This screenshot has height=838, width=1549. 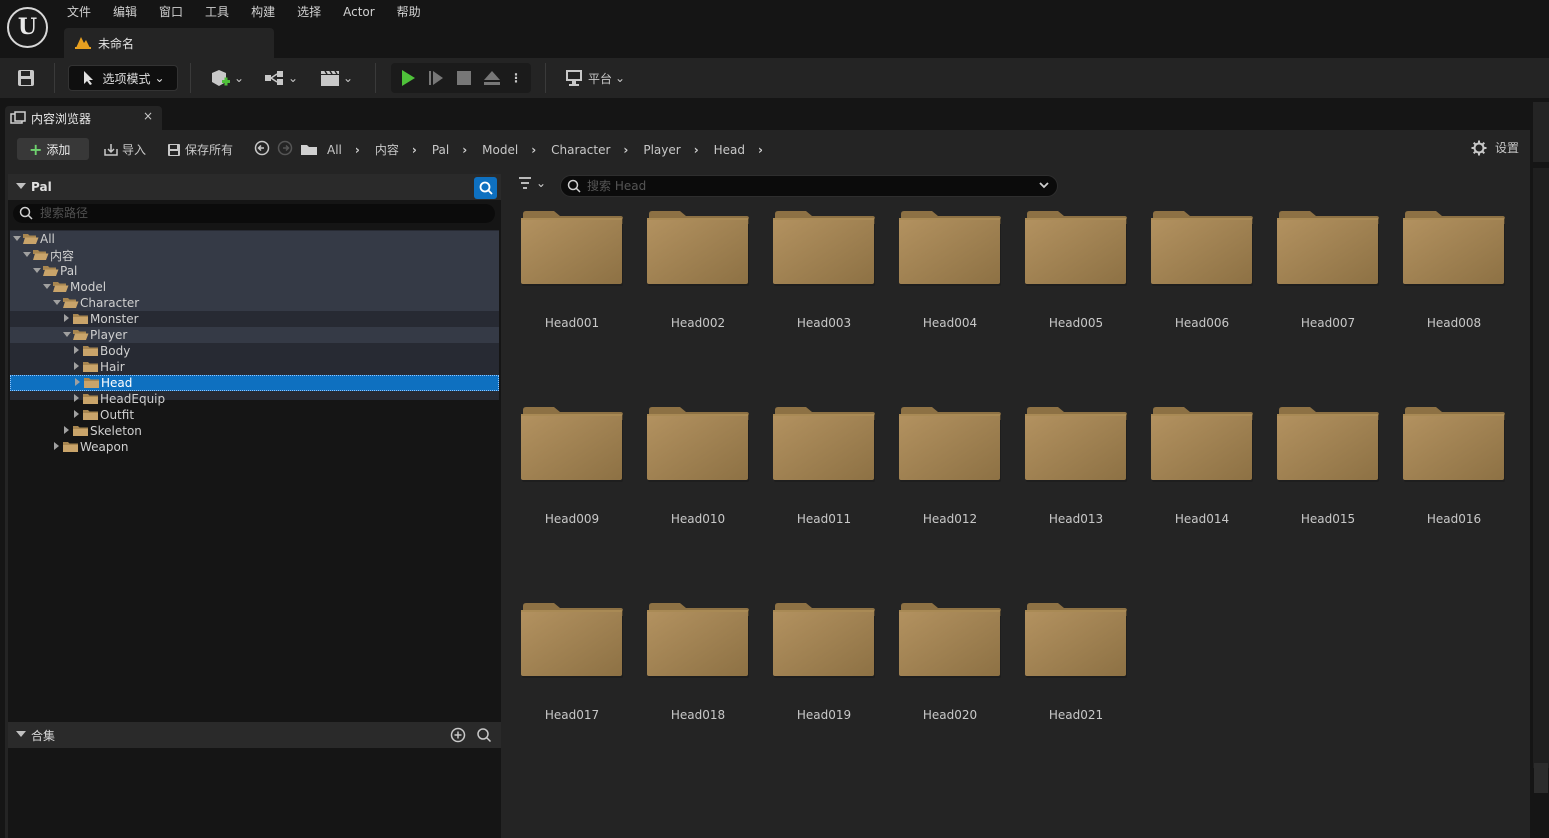 What do you see at coordinates (336, 78) in the screenshot?
I see `cinematics-button: ⌄` at bounding box center [336, 78].